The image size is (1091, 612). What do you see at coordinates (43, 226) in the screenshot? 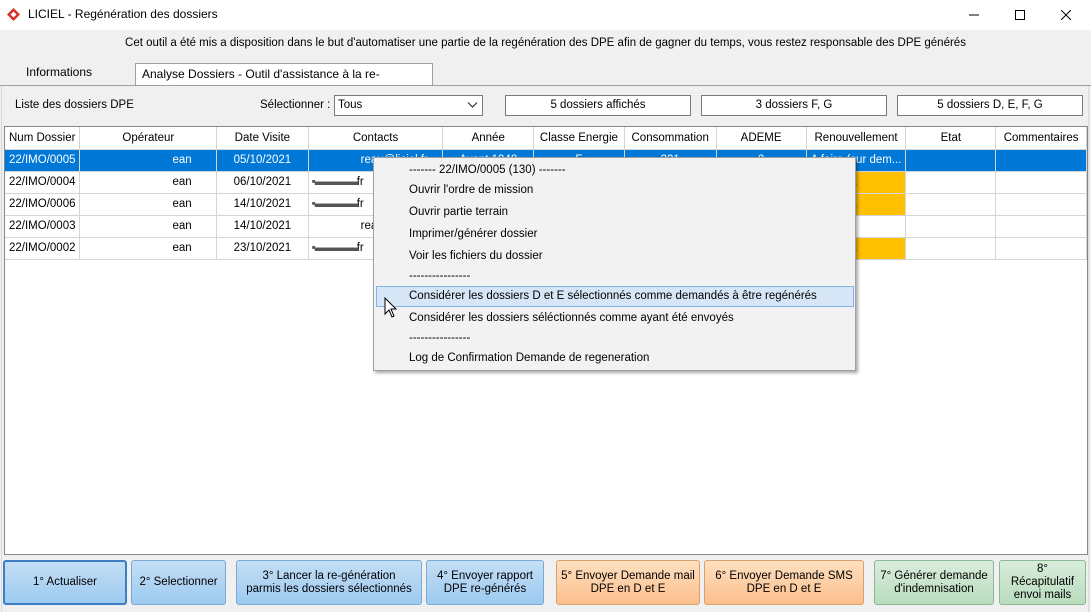
I see `cell-num: 22/IMO/0003` at bounding box center [43, 226].